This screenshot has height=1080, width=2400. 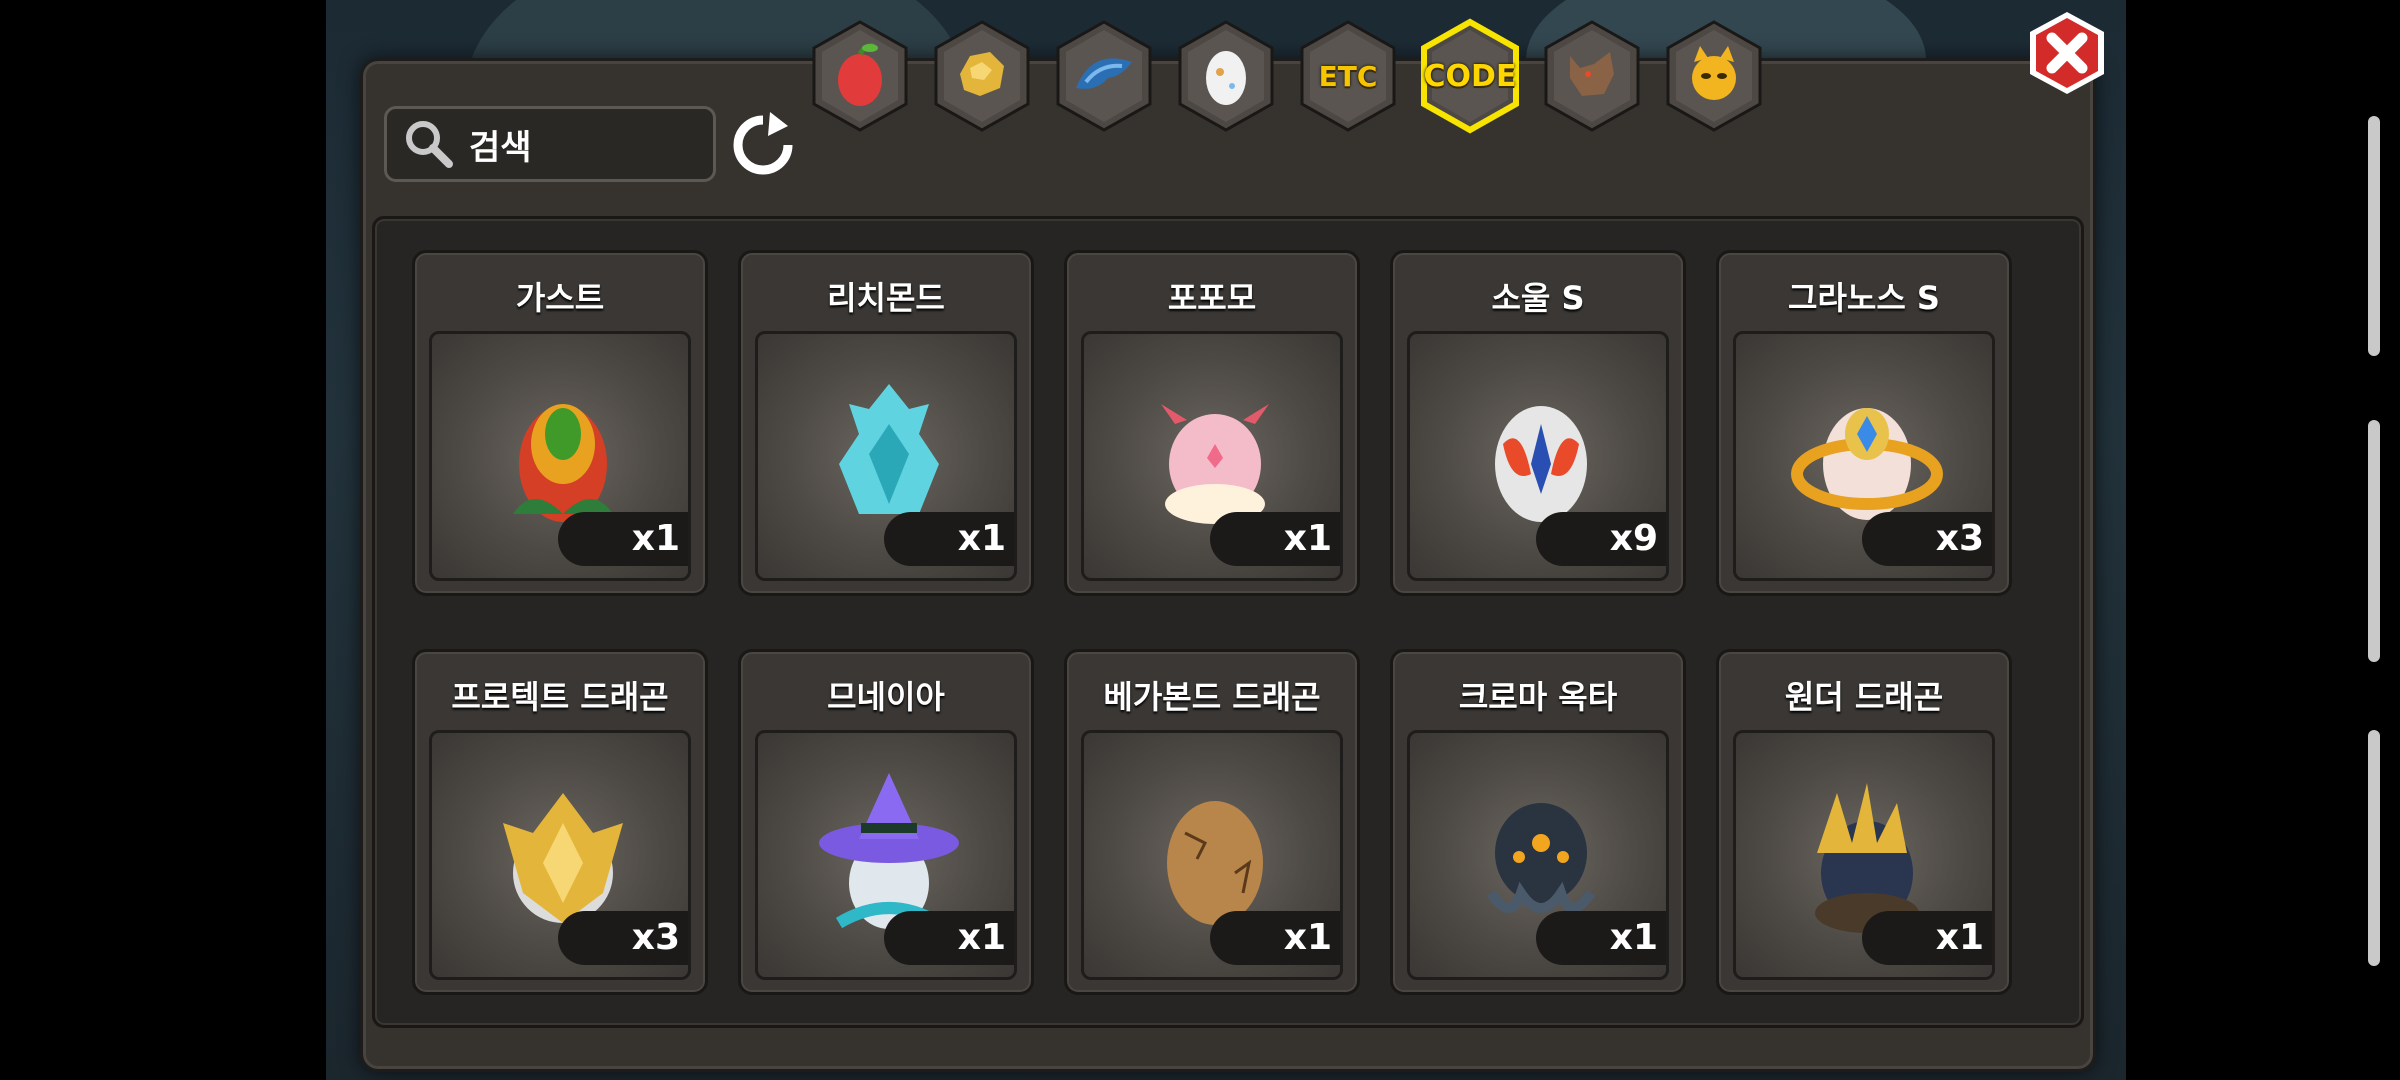 I want to click on item-name: 그라노스 S, so click(x=1864, y=298).